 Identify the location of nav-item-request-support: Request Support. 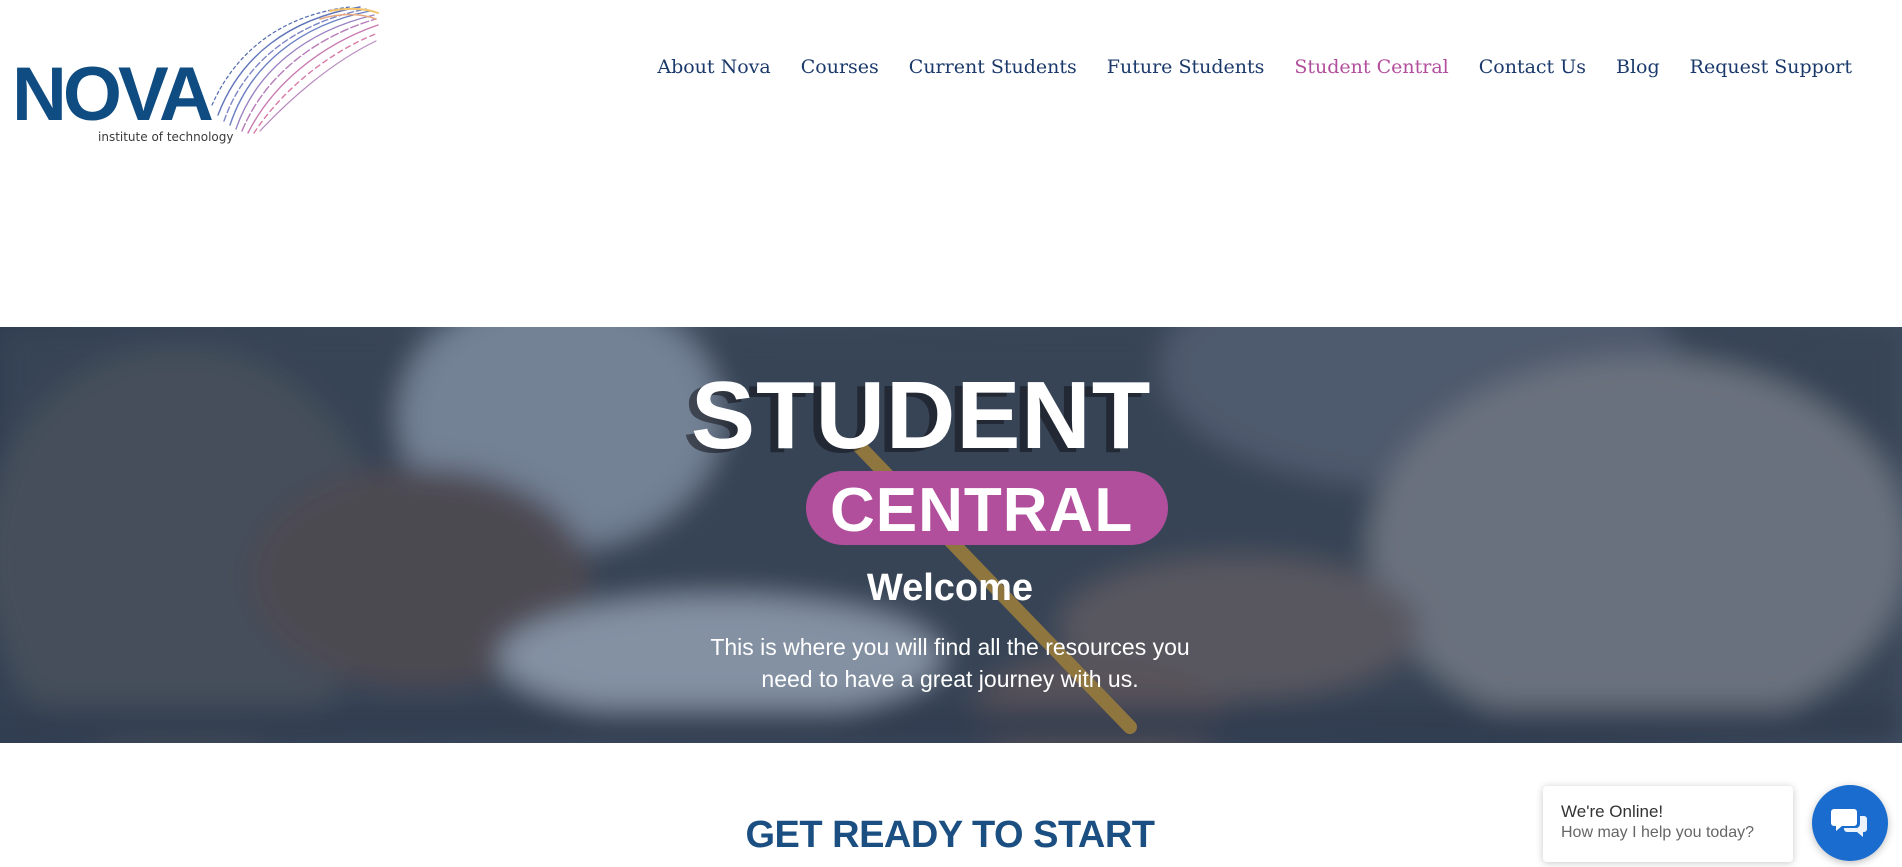
(1771, 67).